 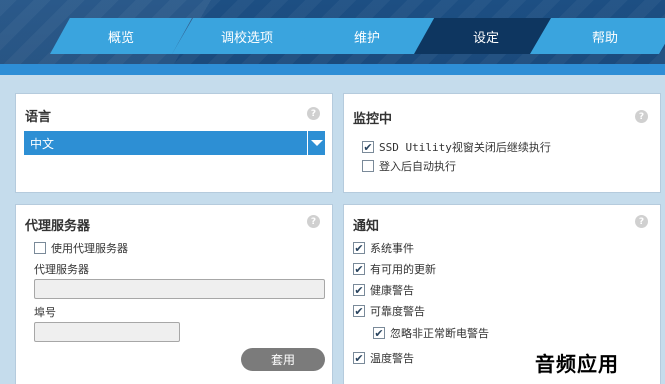 I want to click on port-label: 埠号, so click(x=45, y=312).